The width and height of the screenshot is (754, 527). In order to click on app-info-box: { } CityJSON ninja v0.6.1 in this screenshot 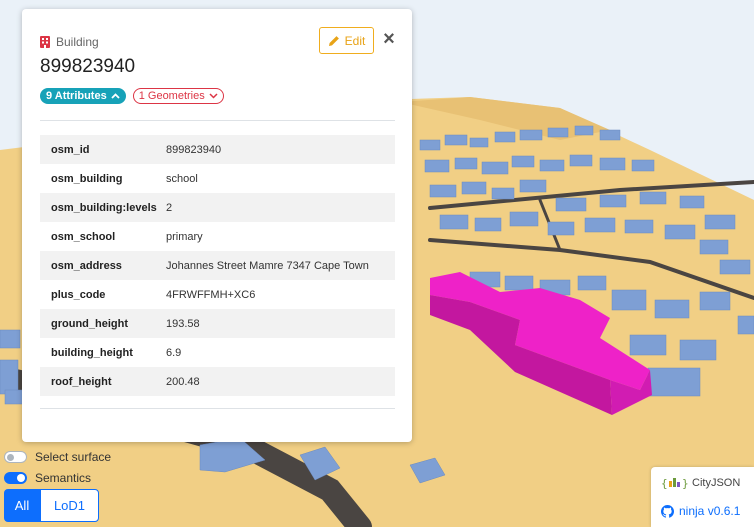, I will do `click(702, 497)`.